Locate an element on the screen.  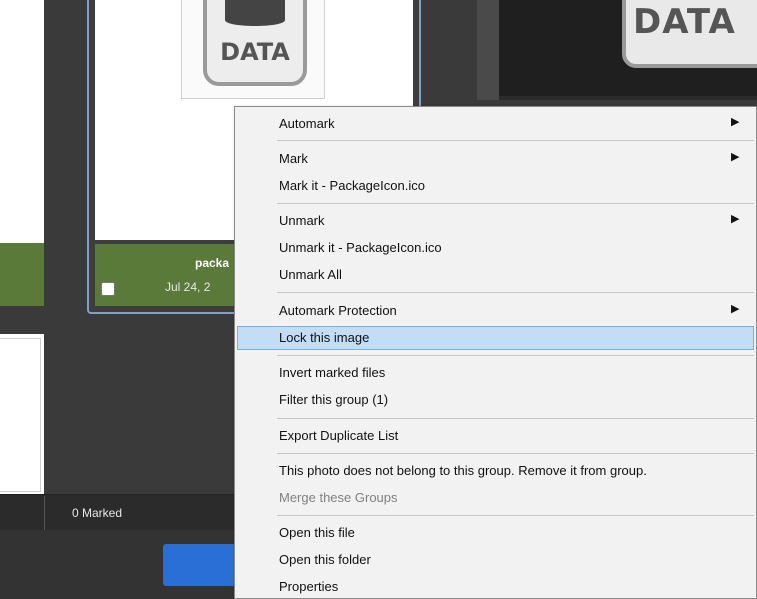
card-checkbox is located at coordinates (108, 289).